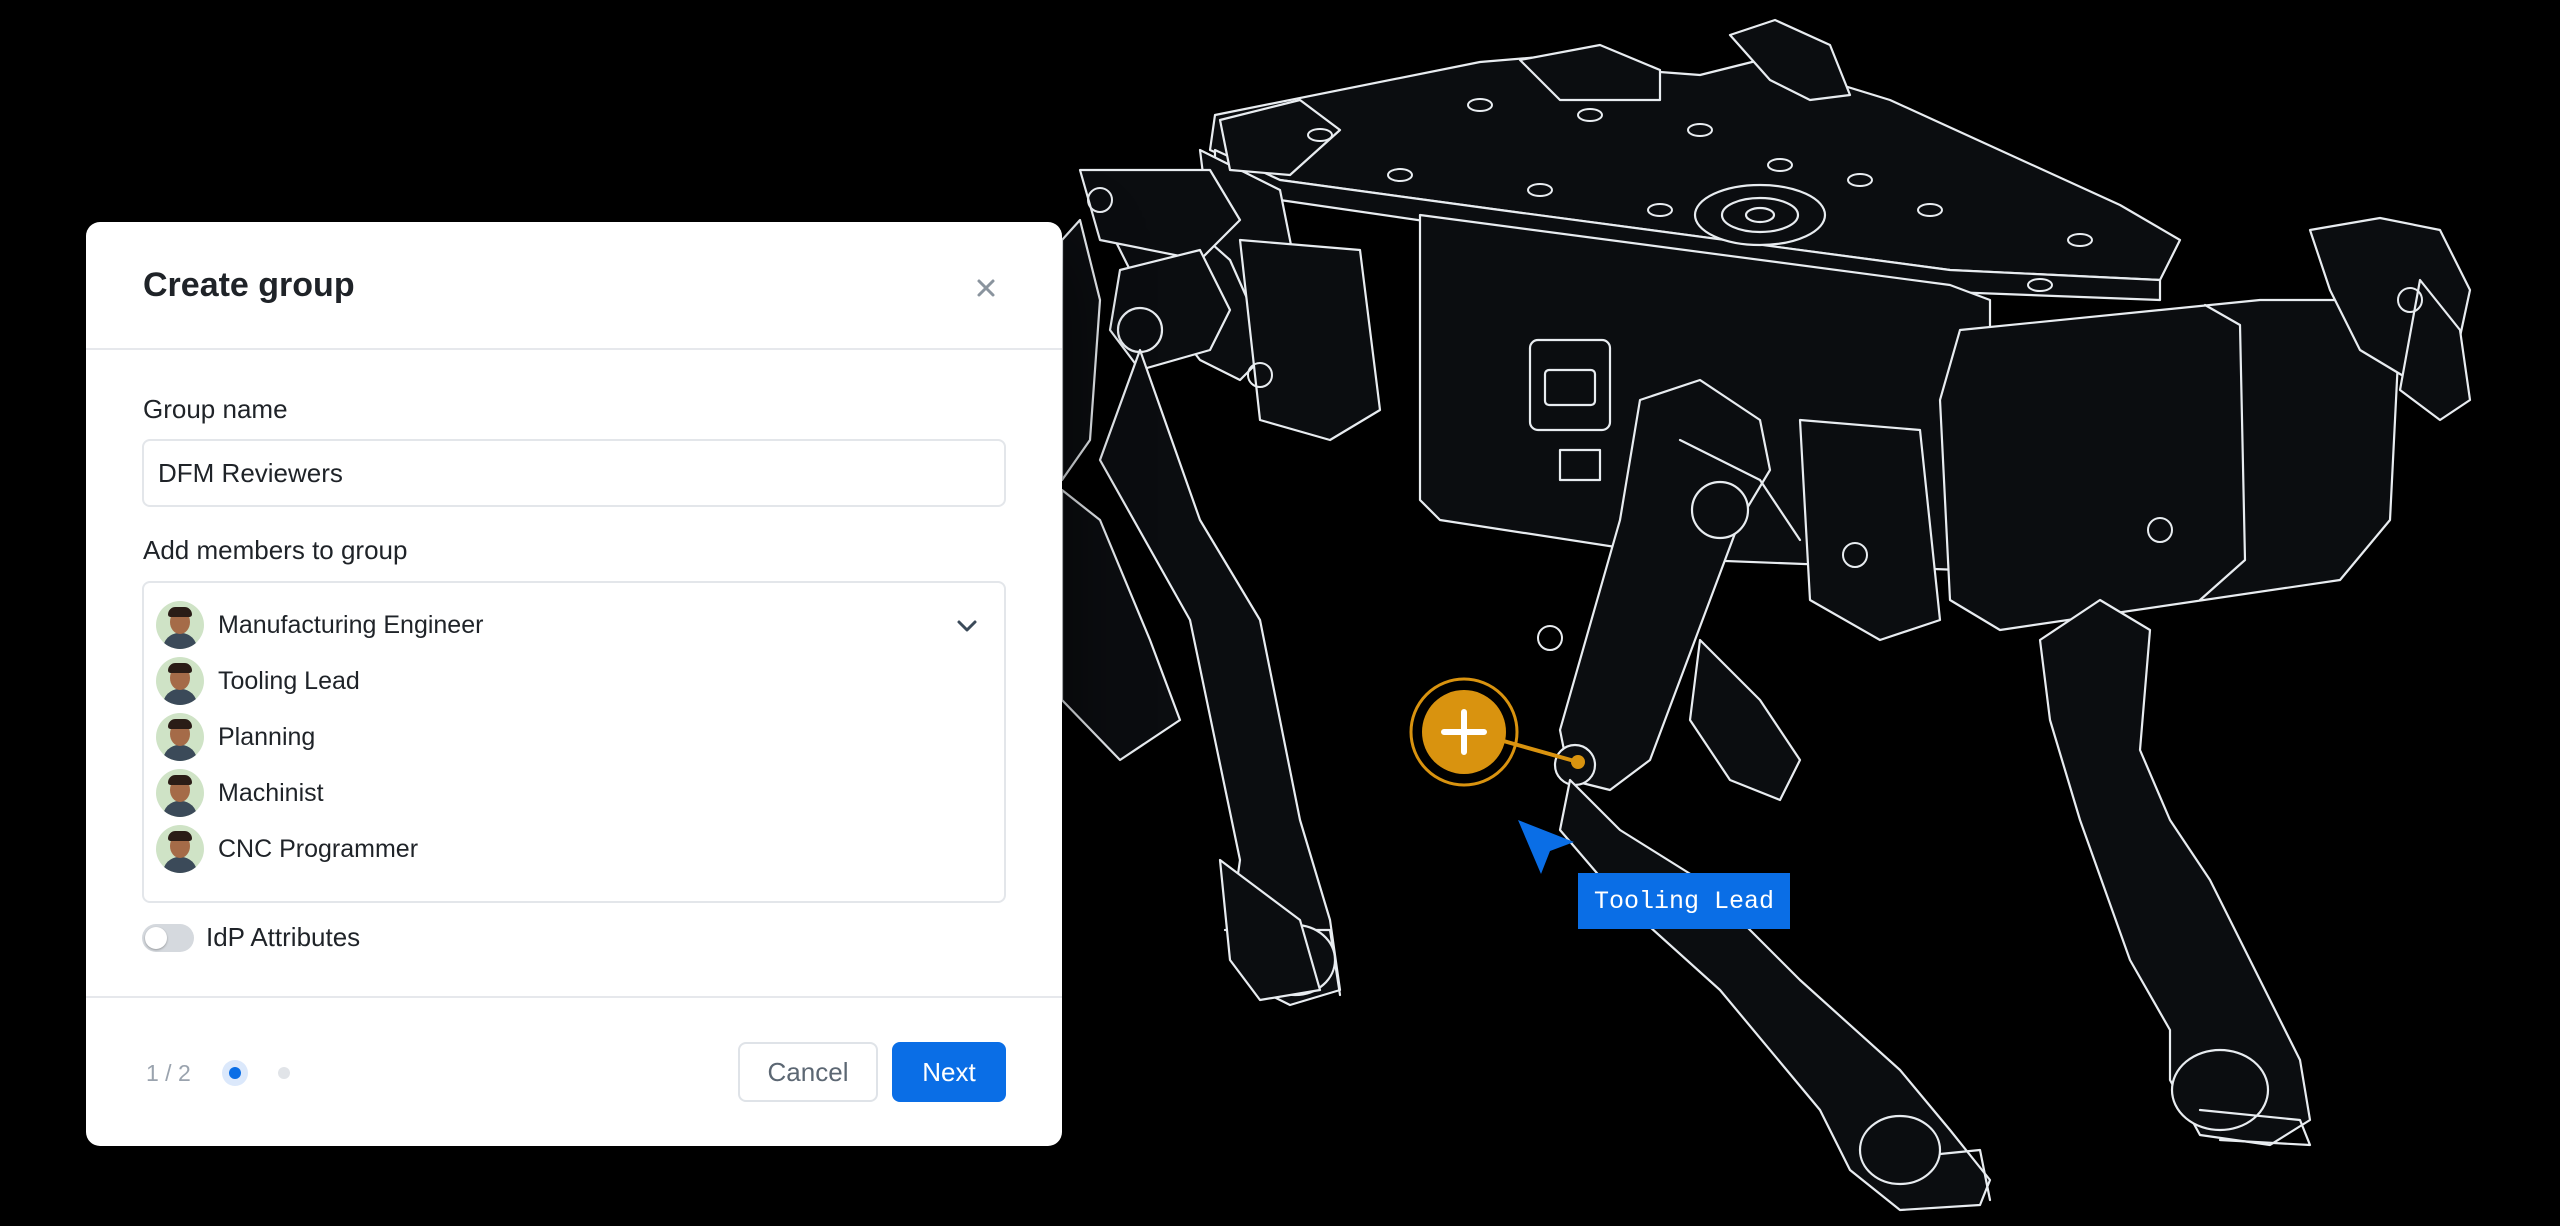 The height and width of the screenshot is (1226, 2560). I want to click on group-name-label: Group name, so click(215, 409).